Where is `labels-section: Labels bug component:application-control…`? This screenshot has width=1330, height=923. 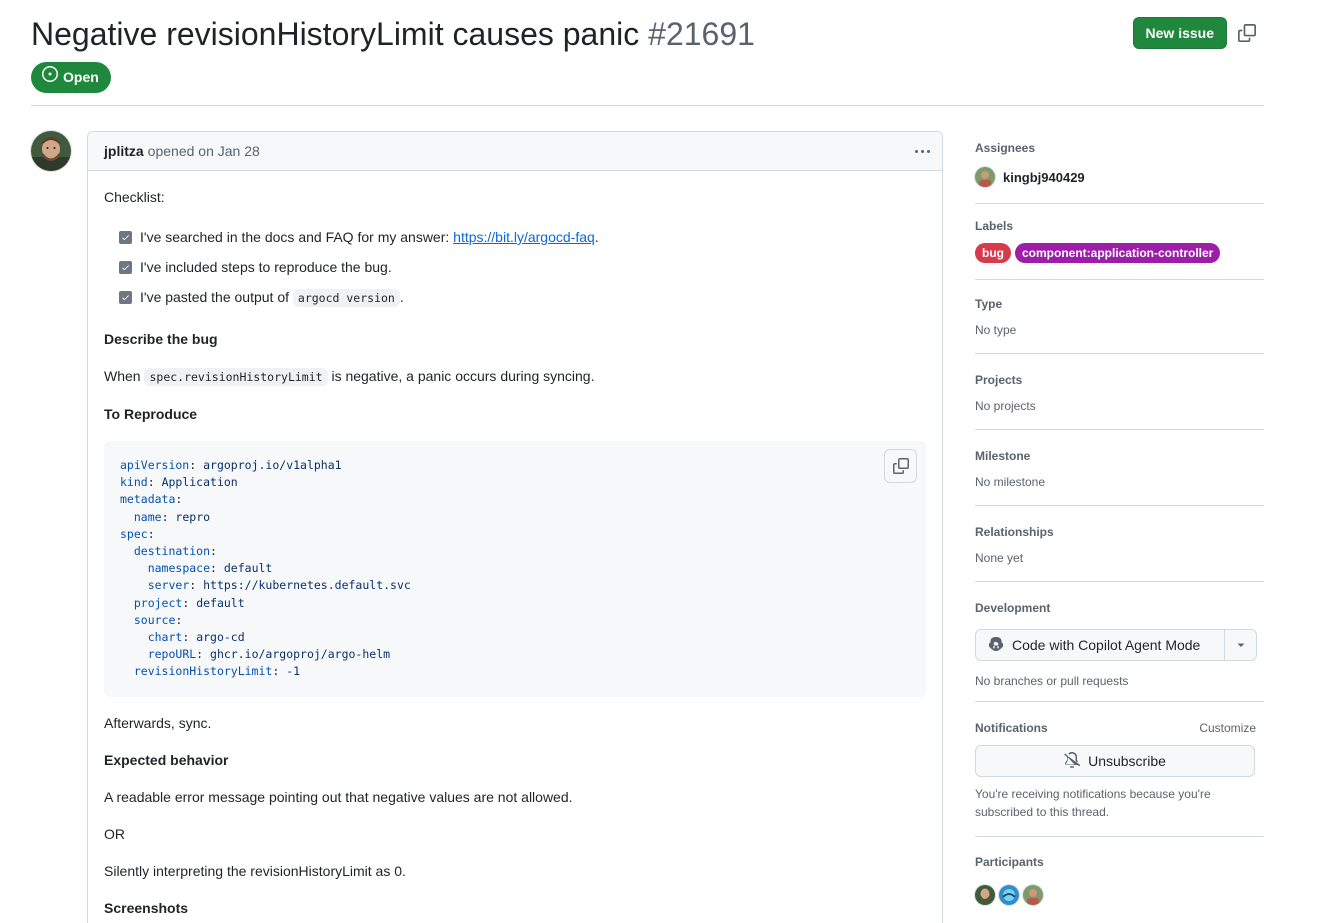
labels-section: Labels bug component:application-control… is located at coordinates (1119, 240).